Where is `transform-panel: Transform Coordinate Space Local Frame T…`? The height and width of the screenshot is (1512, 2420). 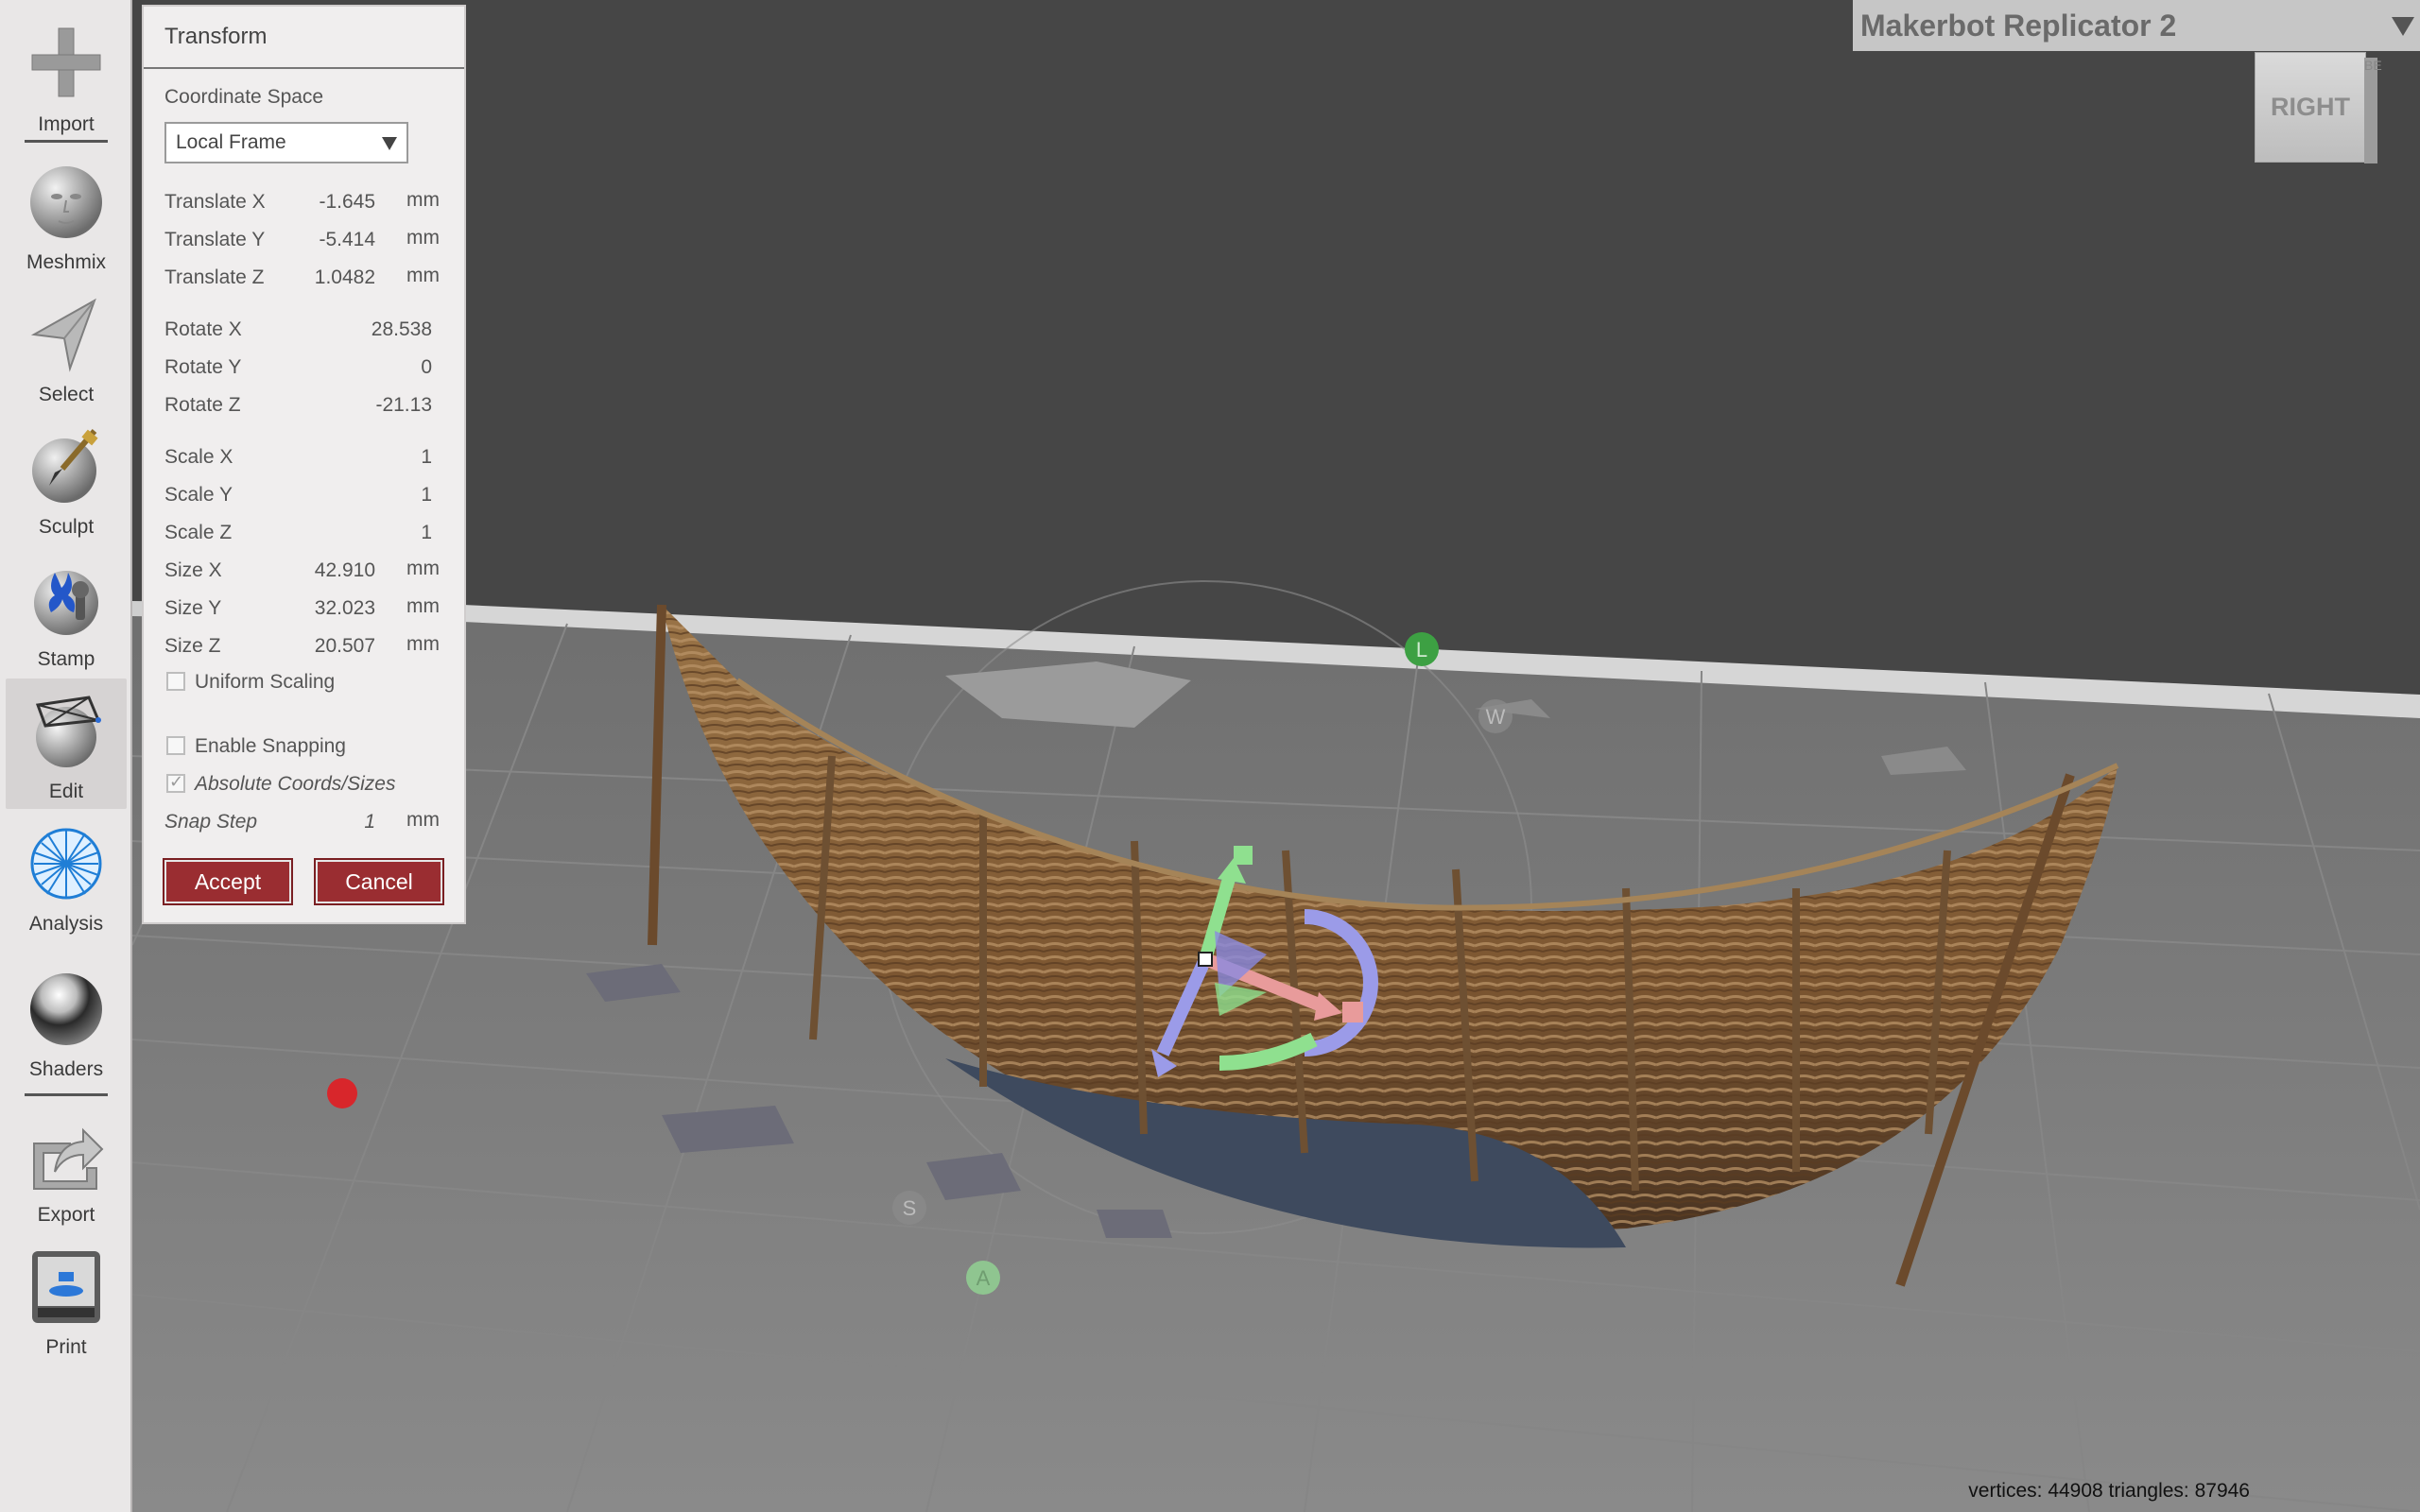
transform-panel: Transform Coordinate Space Local Frame T… is located at coordinates (304, 464).